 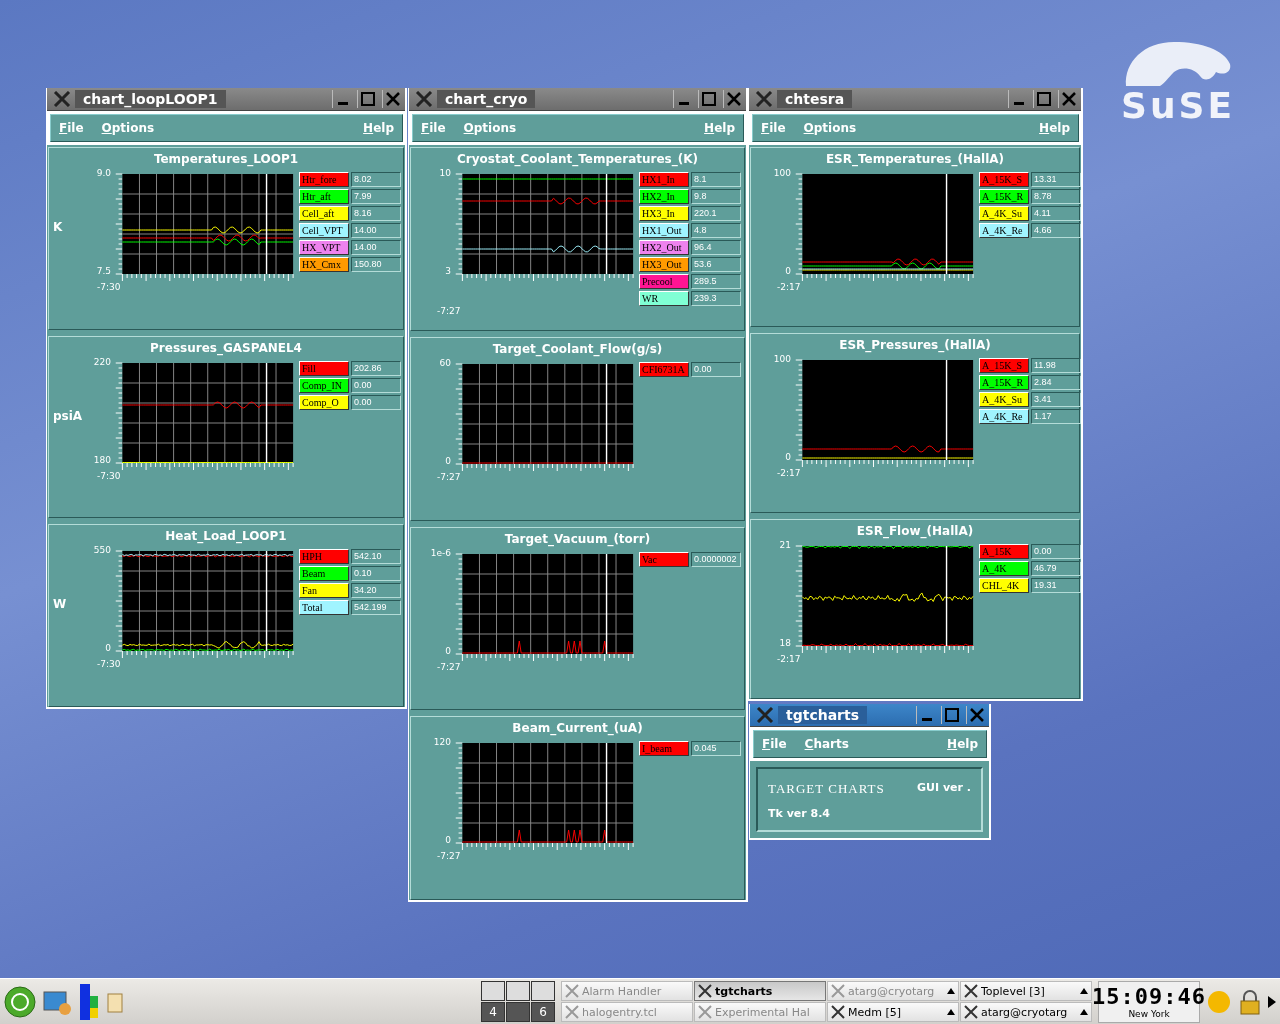 What do you see at coordinates (115, 1001) in the screenshot?
I see `clipboard-icon` at bounding box center [115, 1001].